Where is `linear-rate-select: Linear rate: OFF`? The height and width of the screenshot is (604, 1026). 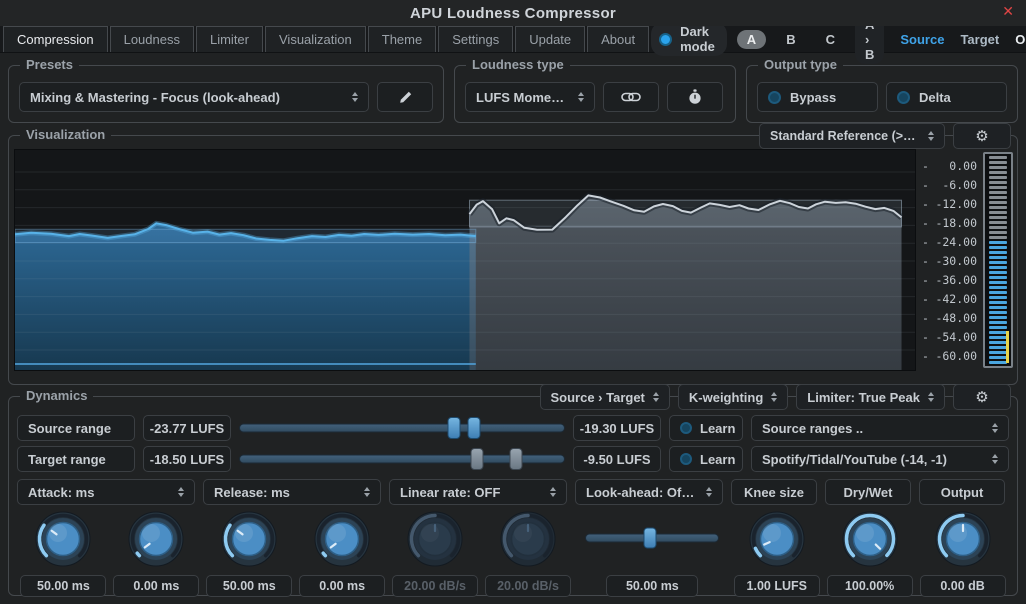 linear-rate-select: Linear rate: OFF is located at coordinates (478, 492).